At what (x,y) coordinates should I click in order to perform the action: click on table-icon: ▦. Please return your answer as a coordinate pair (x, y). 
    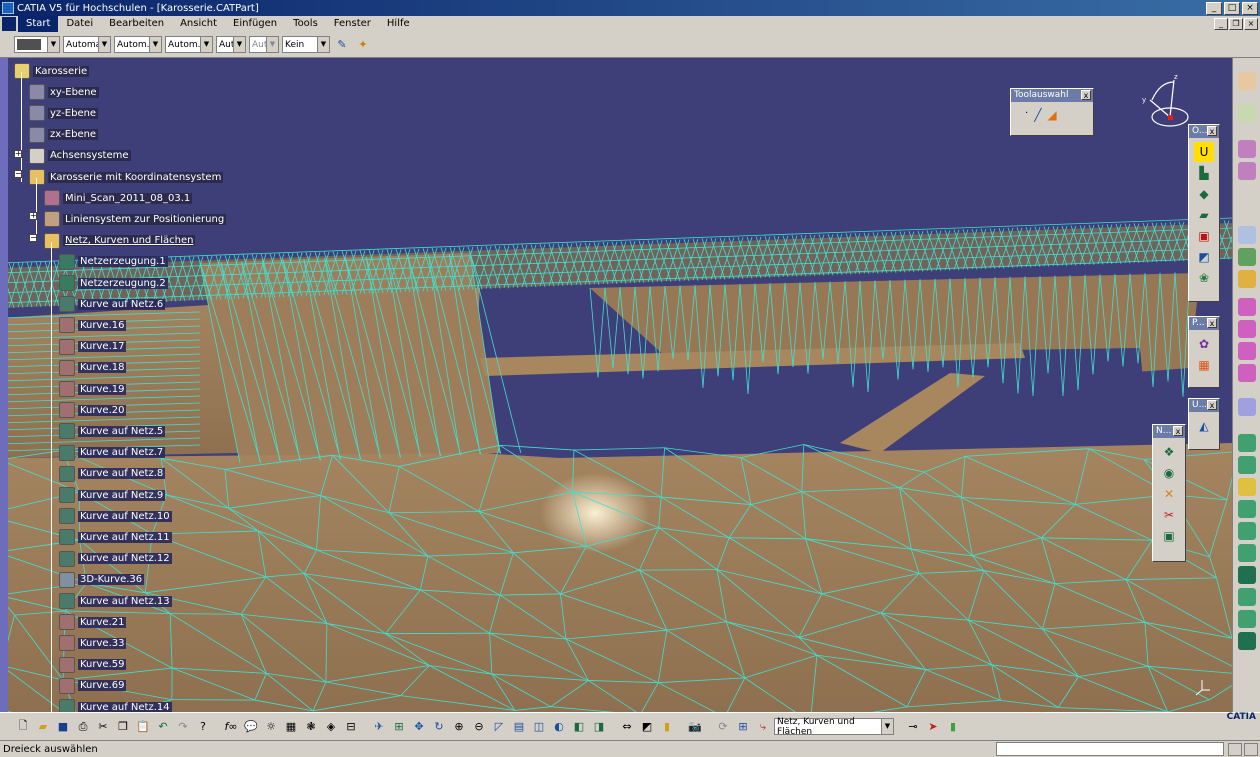
    Looking at the image, I should click on (291, 727).